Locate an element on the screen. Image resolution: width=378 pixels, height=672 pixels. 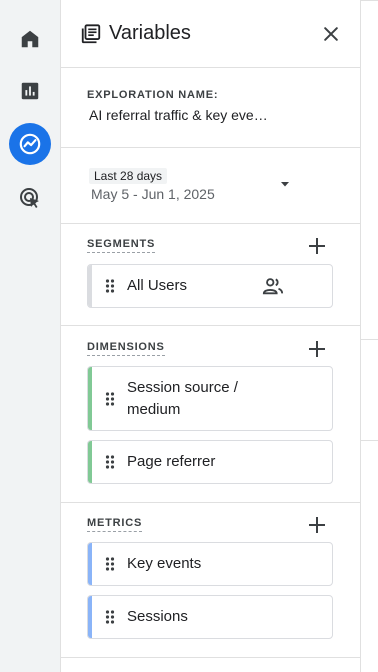
chevron-down-icon is located at coordinates (285, 184).